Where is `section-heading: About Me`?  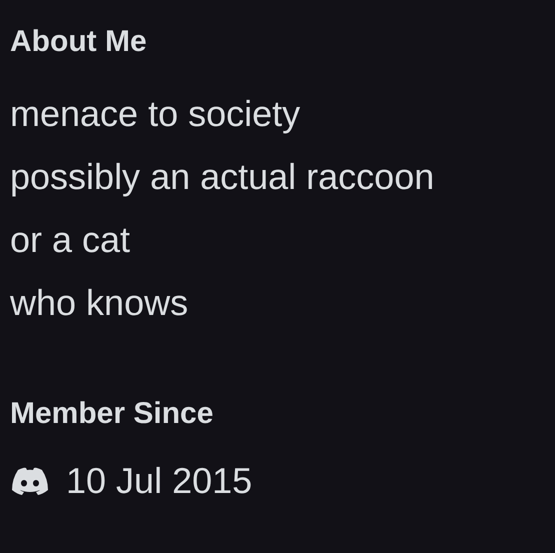 section-heading: About Me is located at coordinates (79, 42).